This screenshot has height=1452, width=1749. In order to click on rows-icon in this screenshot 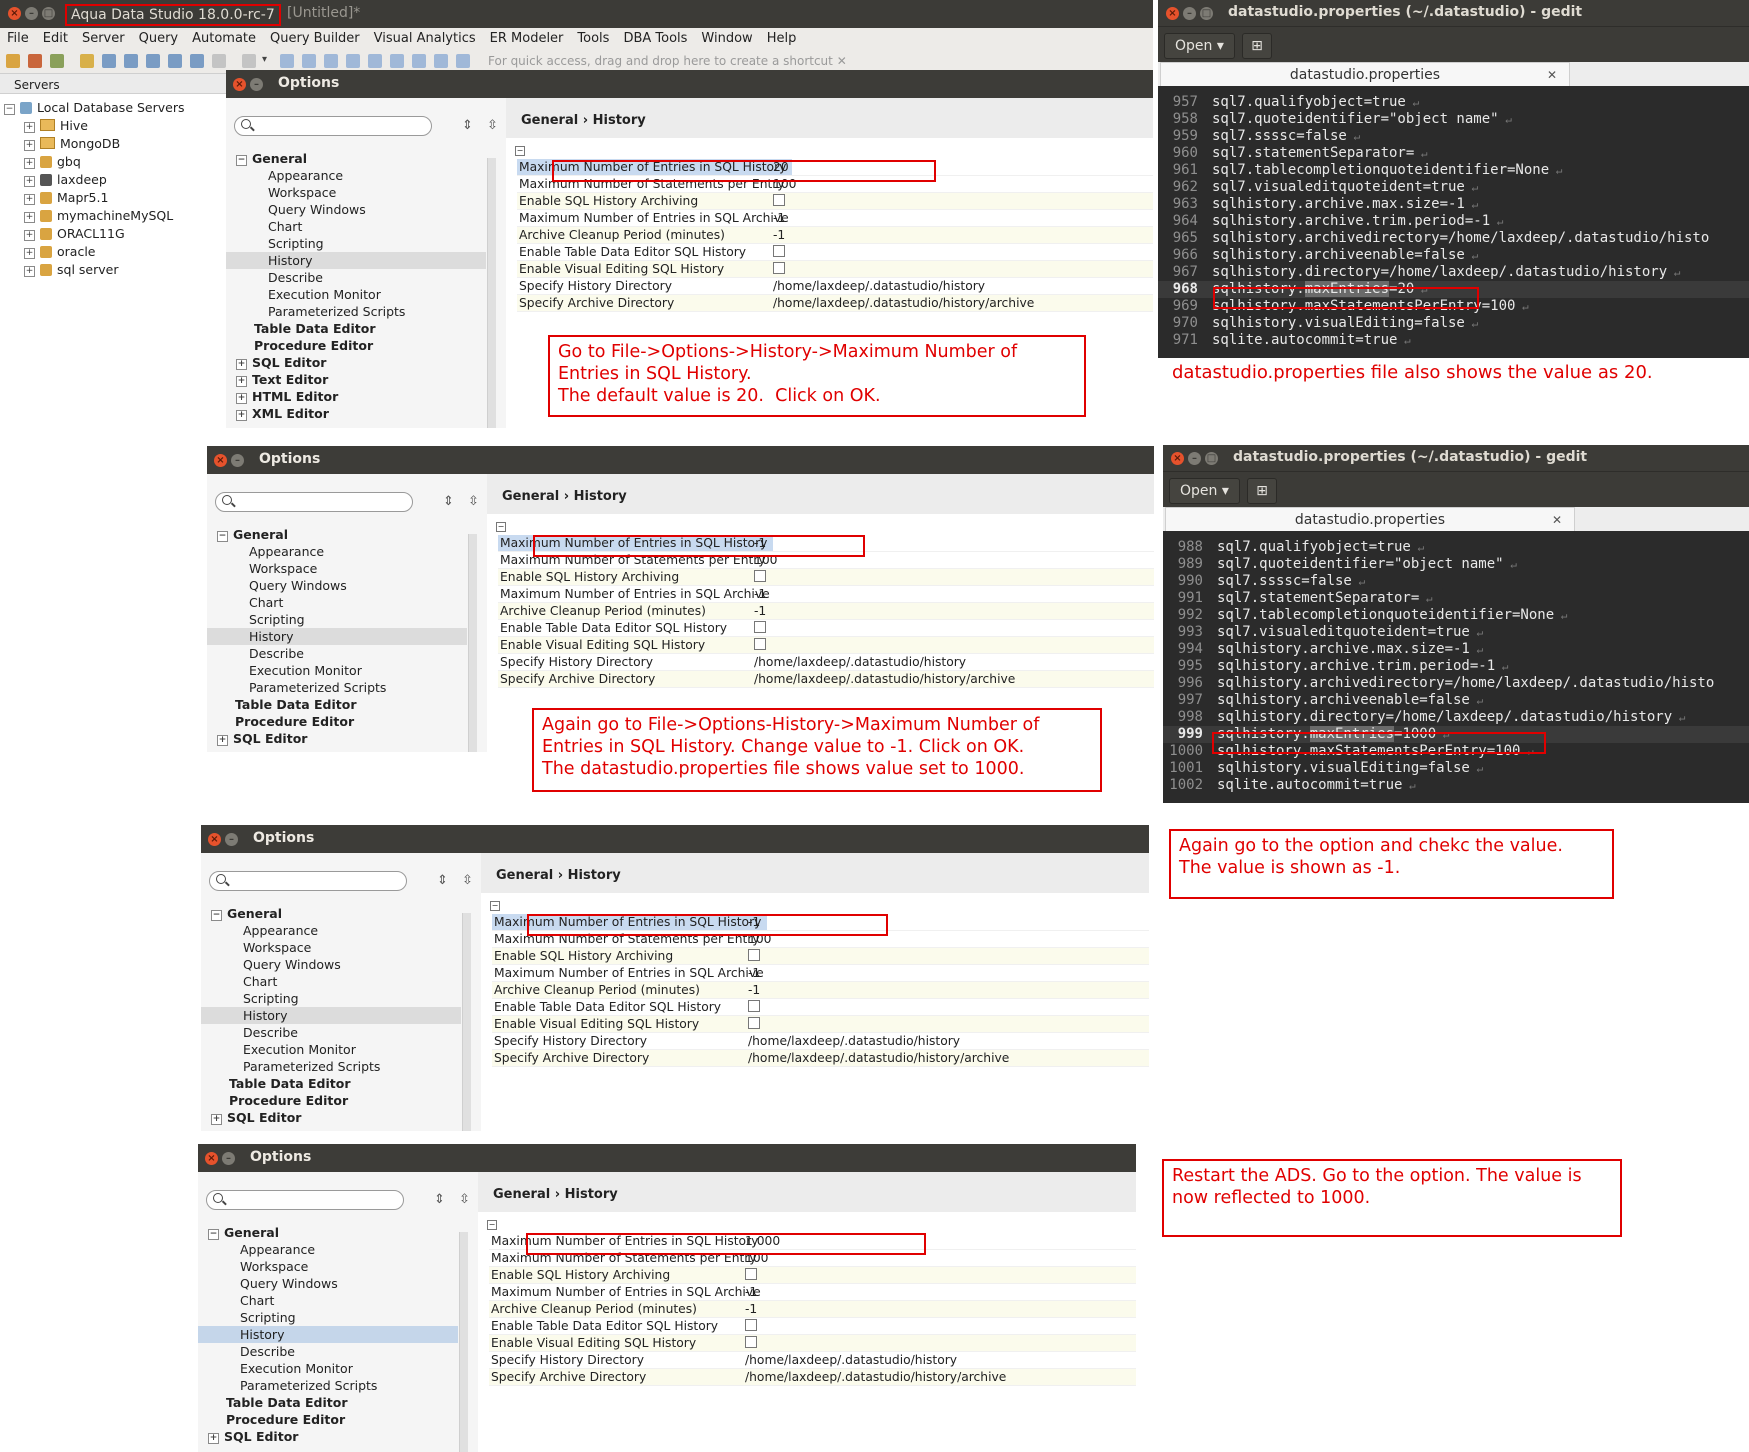, I will do `click(397, 61)`.